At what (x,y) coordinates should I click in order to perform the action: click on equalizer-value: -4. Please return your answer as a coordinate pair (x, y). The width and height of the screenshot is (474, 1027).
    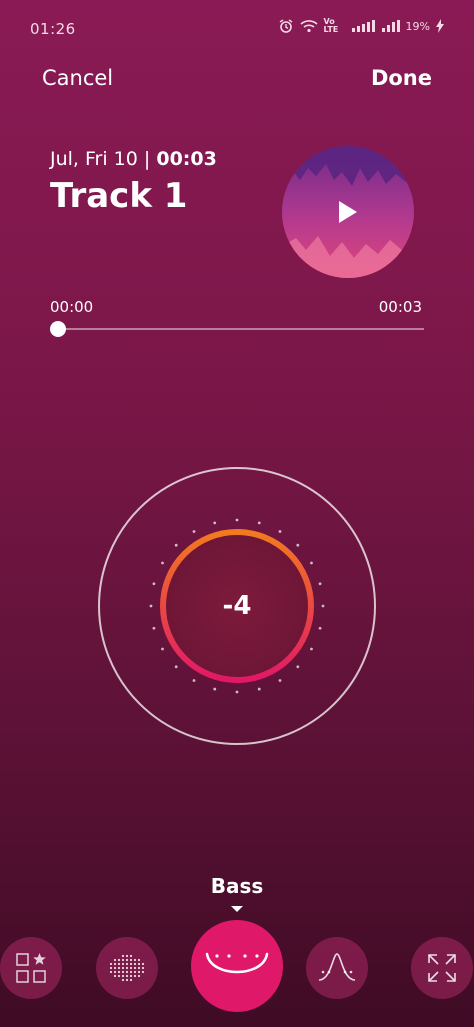
    Looking at the image, I should click on (237, 606).